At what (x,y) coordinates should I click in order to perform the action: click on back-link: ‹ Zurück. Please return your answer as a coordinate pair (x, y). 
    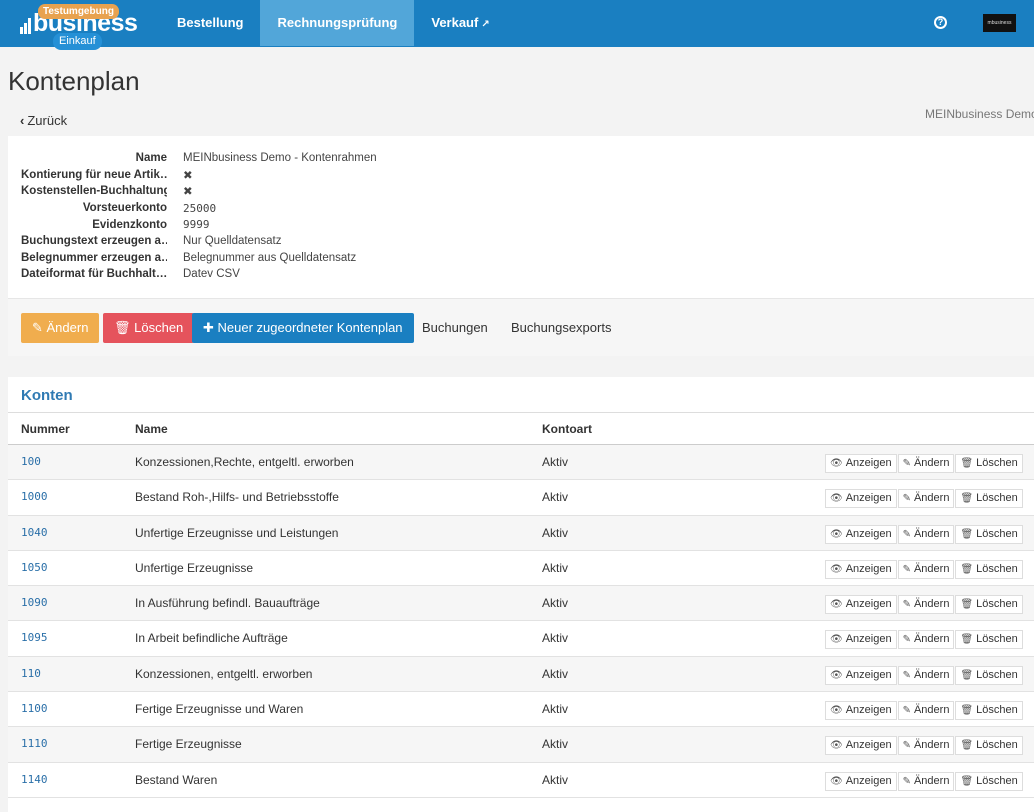
    Looking at the image, I should click on (43, 120).